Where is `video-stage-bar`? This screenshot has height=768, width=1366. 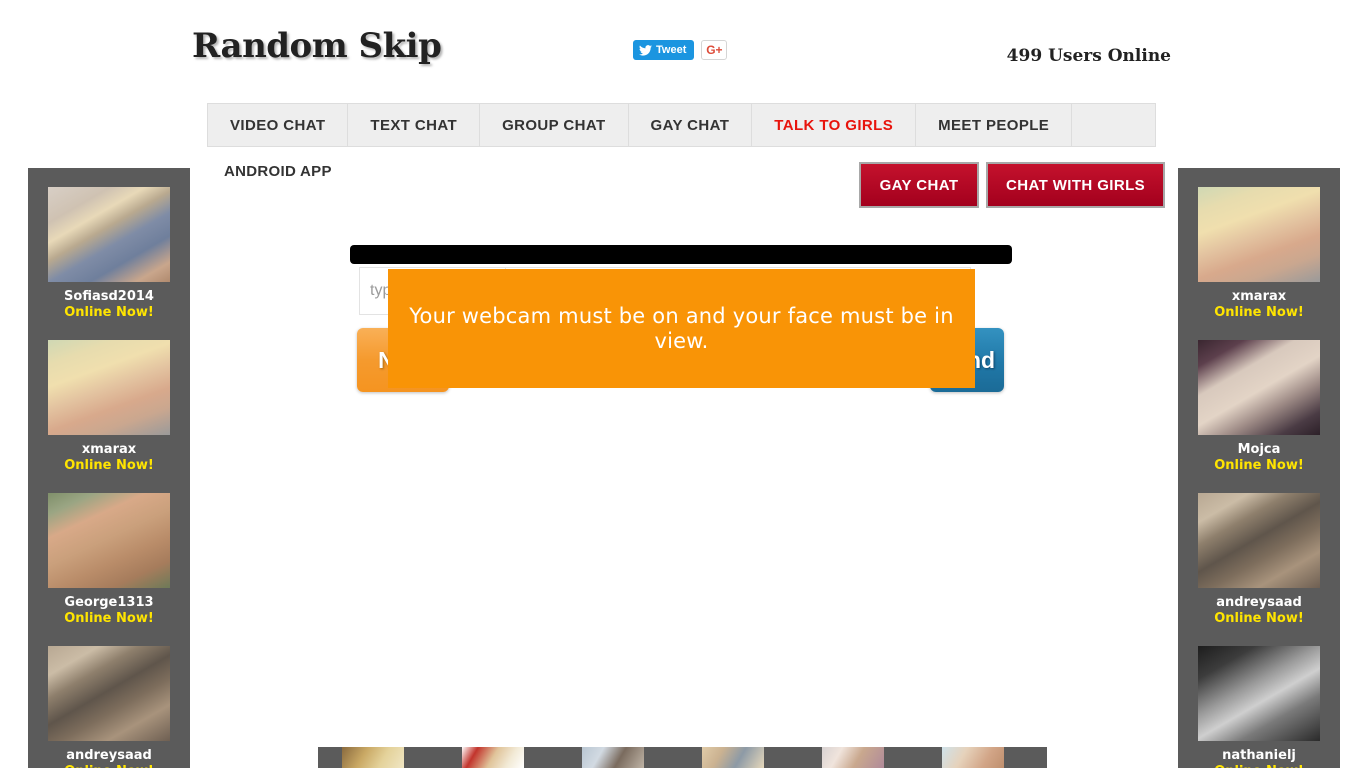 video-stage-bar is located at coordinates (681, 254).